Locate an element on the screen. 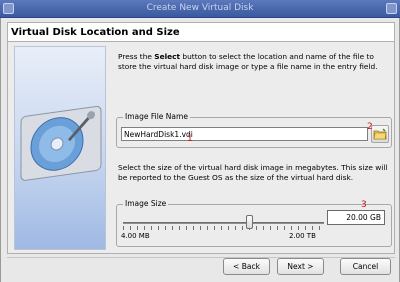 This screenshot has height=282, width=400. size-slider-ticks is located at coordinates (223, 228).